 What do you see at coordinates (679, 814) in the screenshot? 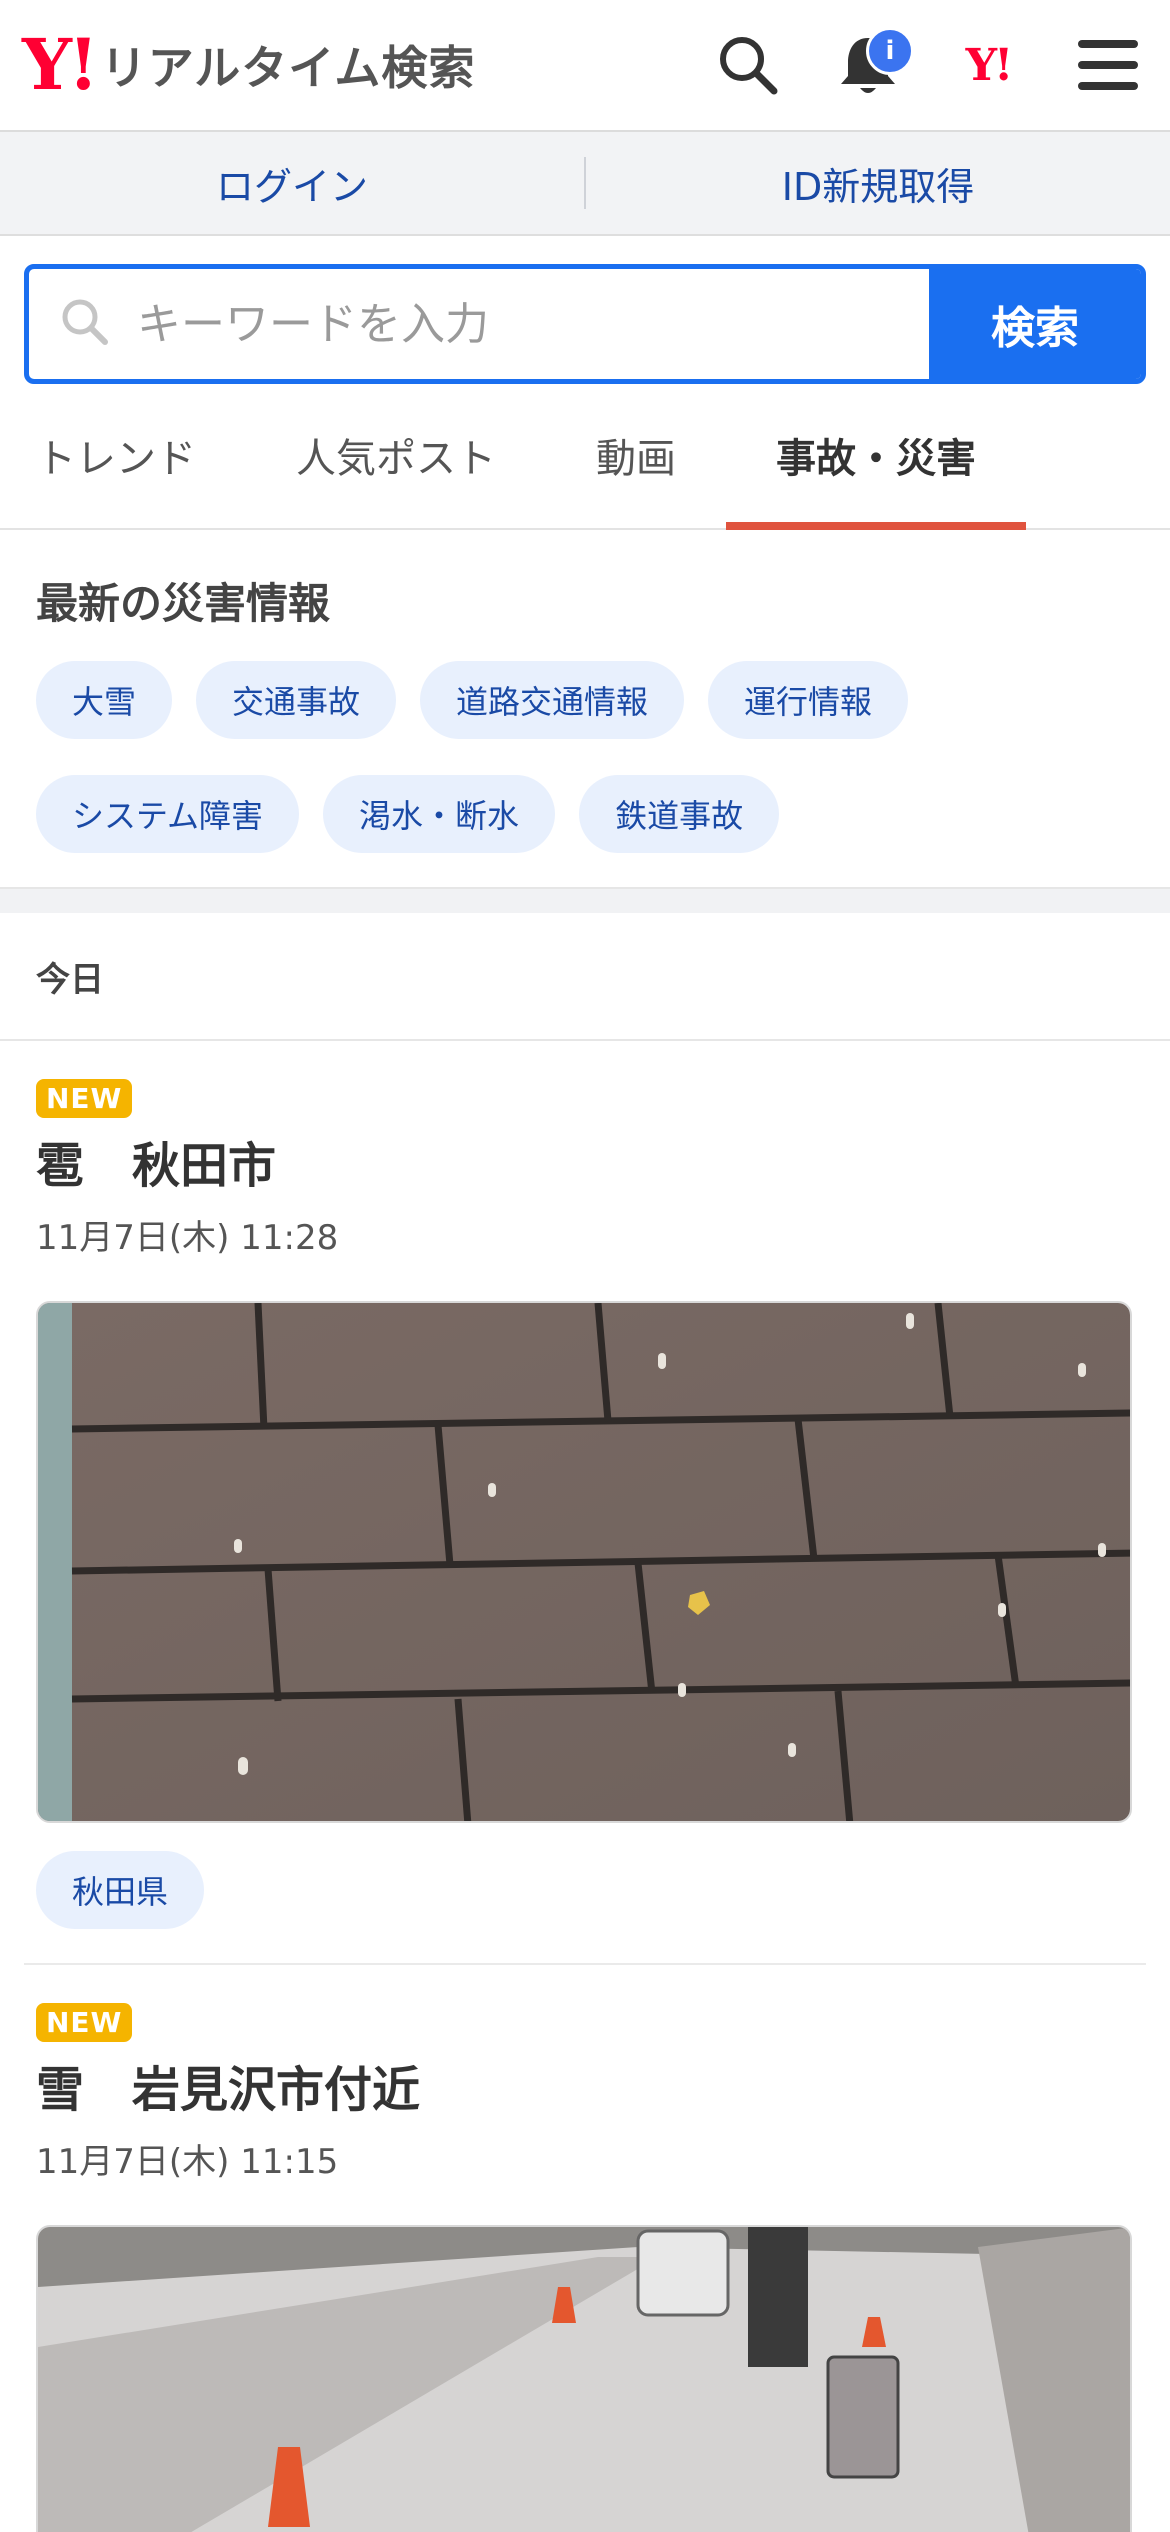
I see `chip-railway-accident: 鉄道事故` at bounding box center [679, 814].